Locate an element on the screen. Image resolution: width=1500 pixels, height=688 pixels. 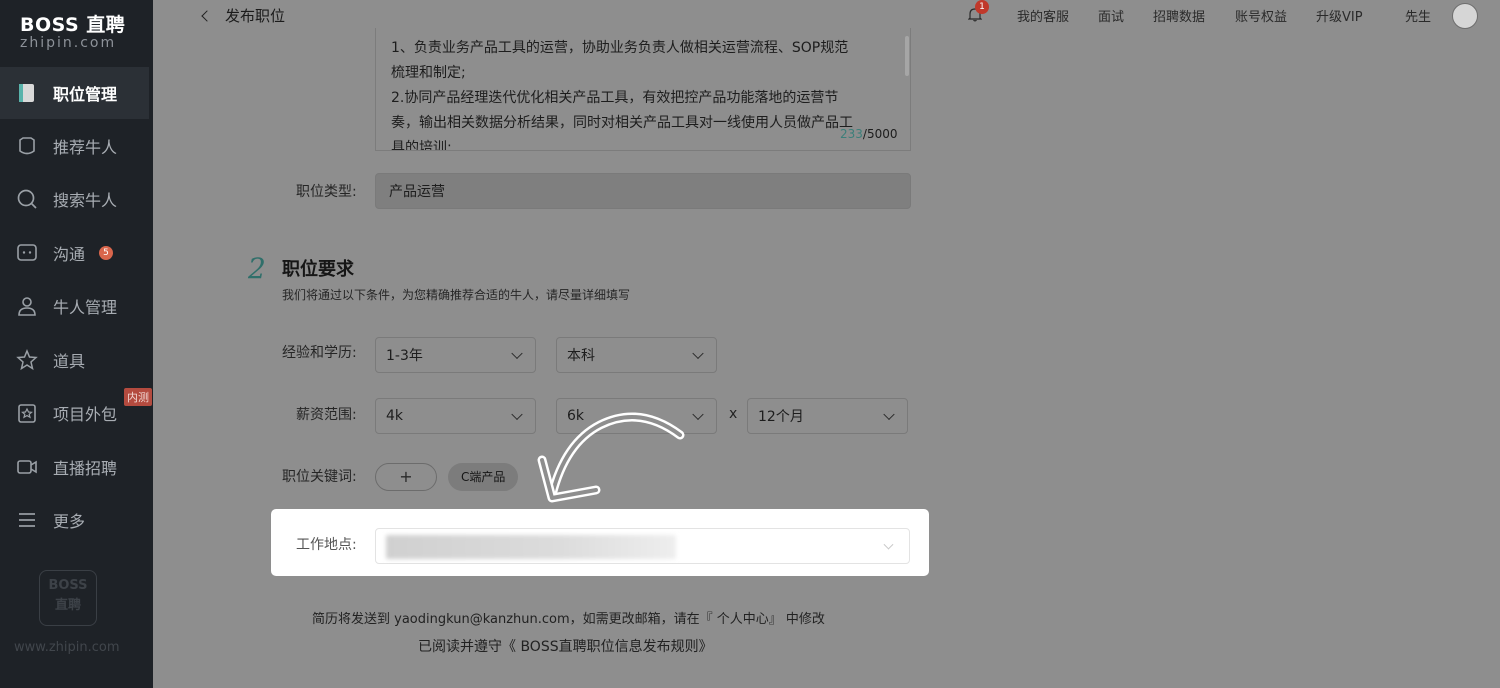
notification-badge: 1 is located at coordinates (982, 7).